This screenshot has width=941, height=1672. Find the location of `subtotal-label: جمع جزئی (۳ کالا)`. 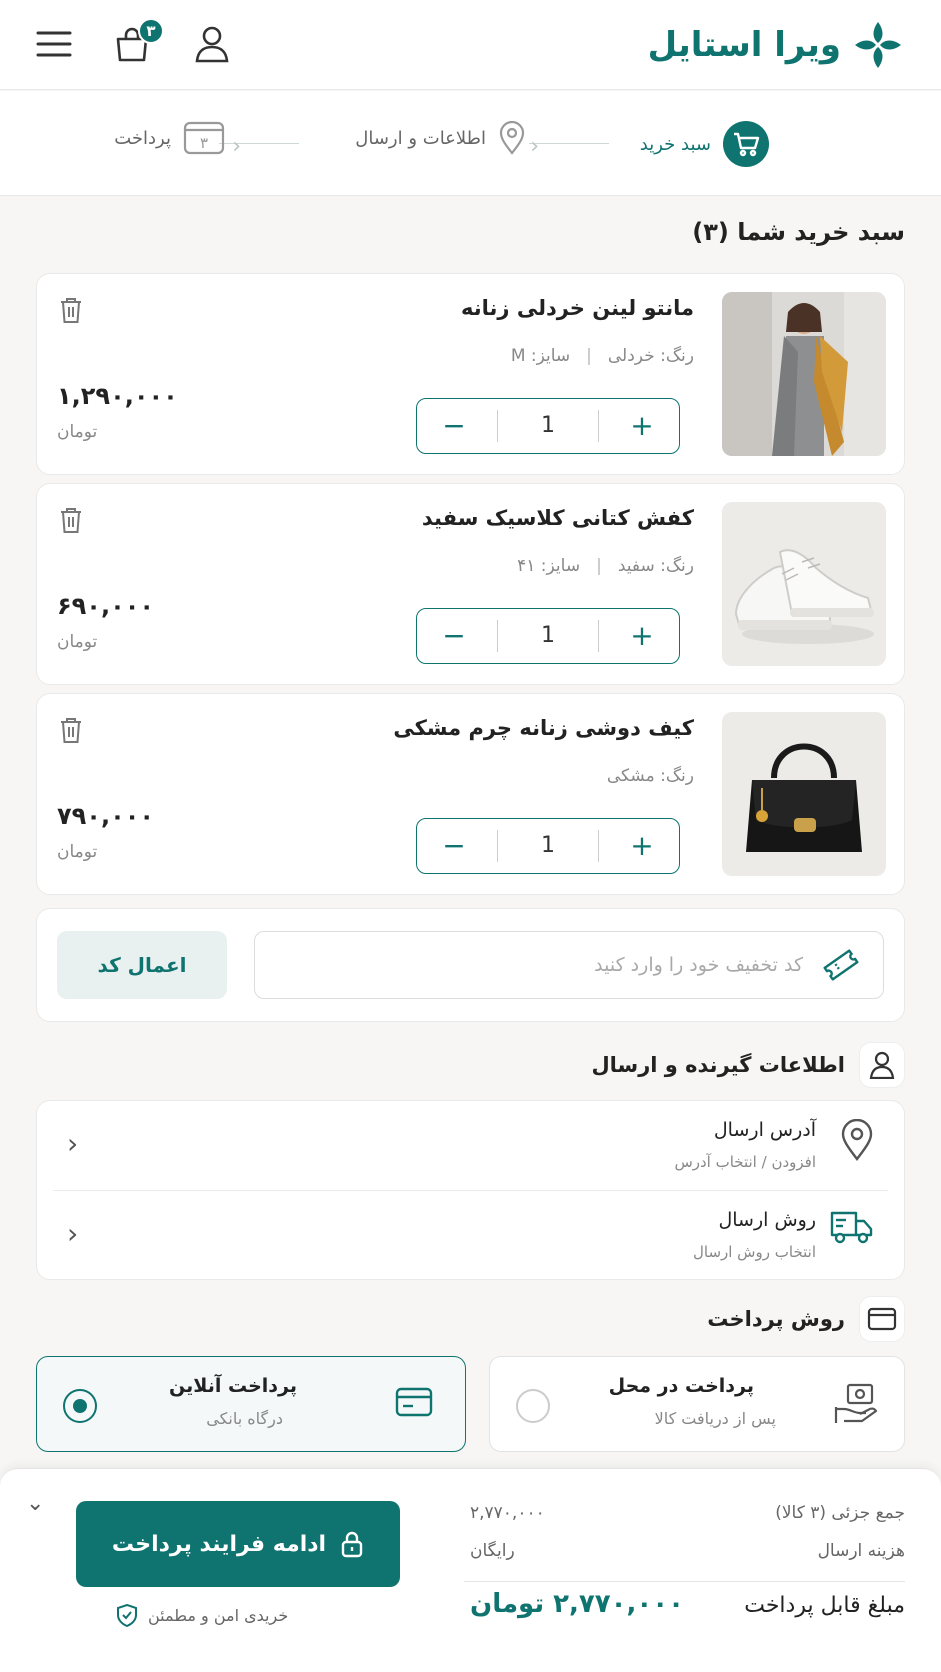

subtotal-label: جمع جزئی (۳ کالا) is located at coordinates (840, 1513).